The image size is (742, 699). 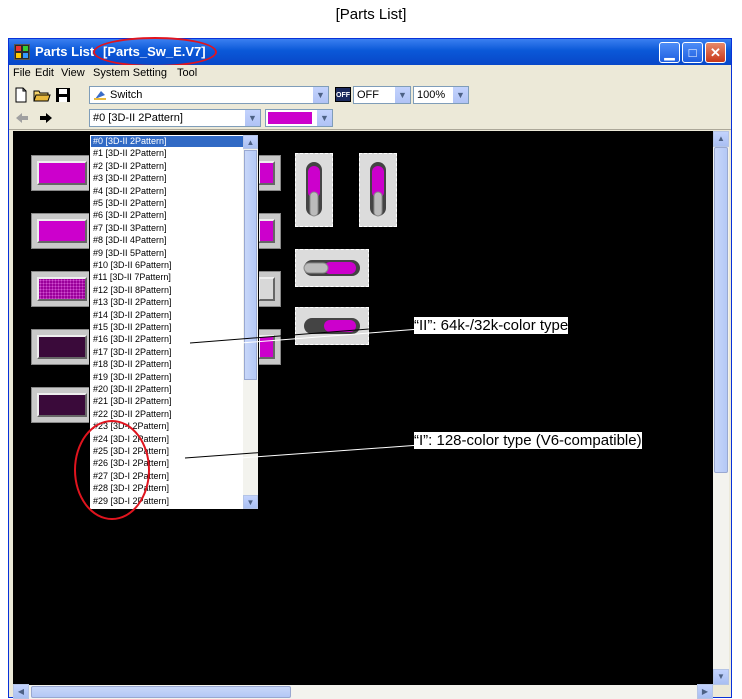 I want to click on annotation-type-ii: “II”: 64k-/32k-color type, so click(x=491, y=325).